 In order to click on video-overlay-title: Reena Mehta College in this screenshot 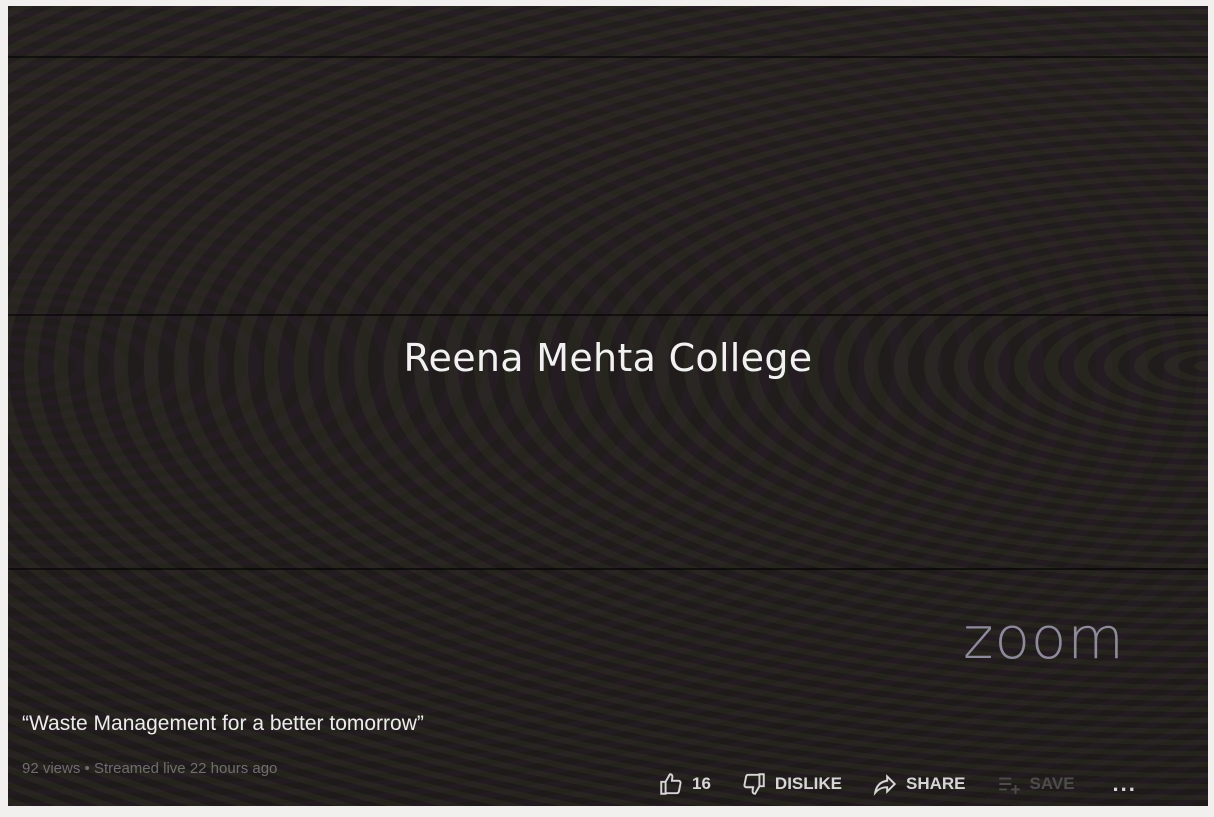, I will do `click(608, 358)`.